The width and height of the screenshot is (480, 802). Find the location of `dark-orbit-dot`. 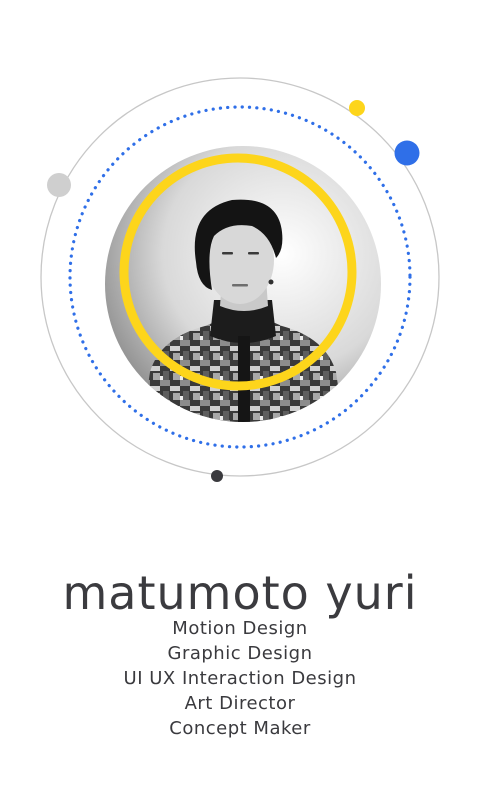

dark-orbit-dot is located at coordinates (217, 476).